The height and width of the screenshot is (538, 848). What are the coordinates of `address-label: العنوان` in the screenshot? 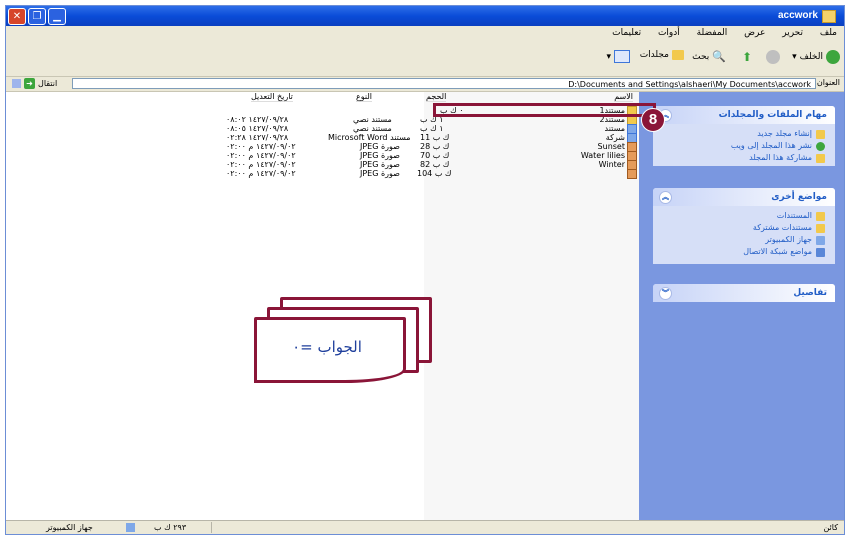 It's located at (828, 82).